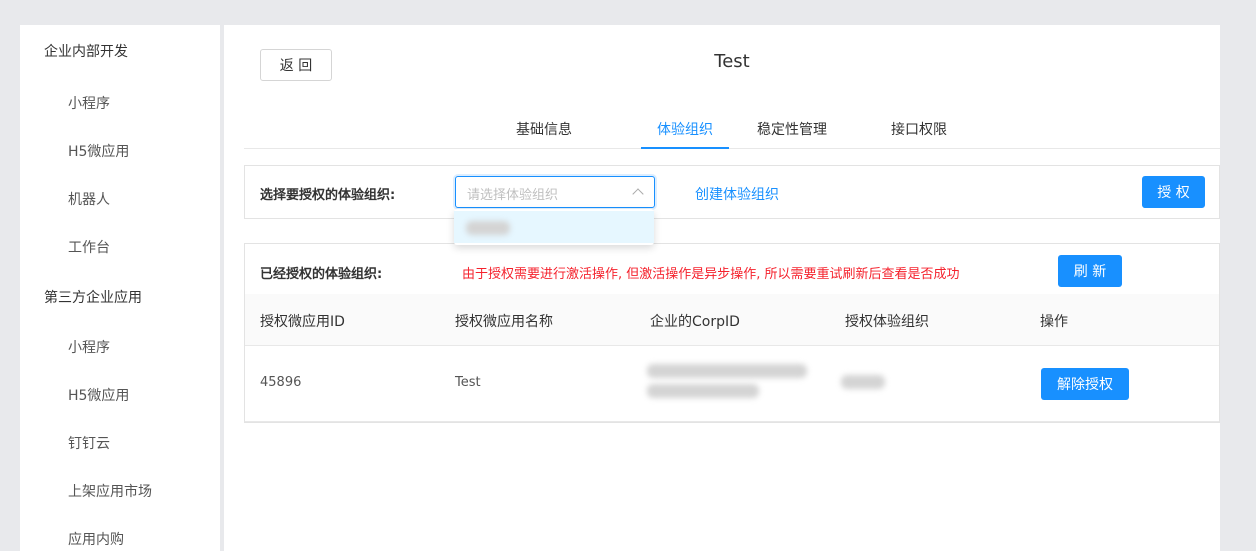 Image resolution: width=1256 pixels, height=551 pixels. Describe the element at coordinates (86, 52) in the screenshot. I see `sidebar-group-internal: 企业内部开发` at that location.